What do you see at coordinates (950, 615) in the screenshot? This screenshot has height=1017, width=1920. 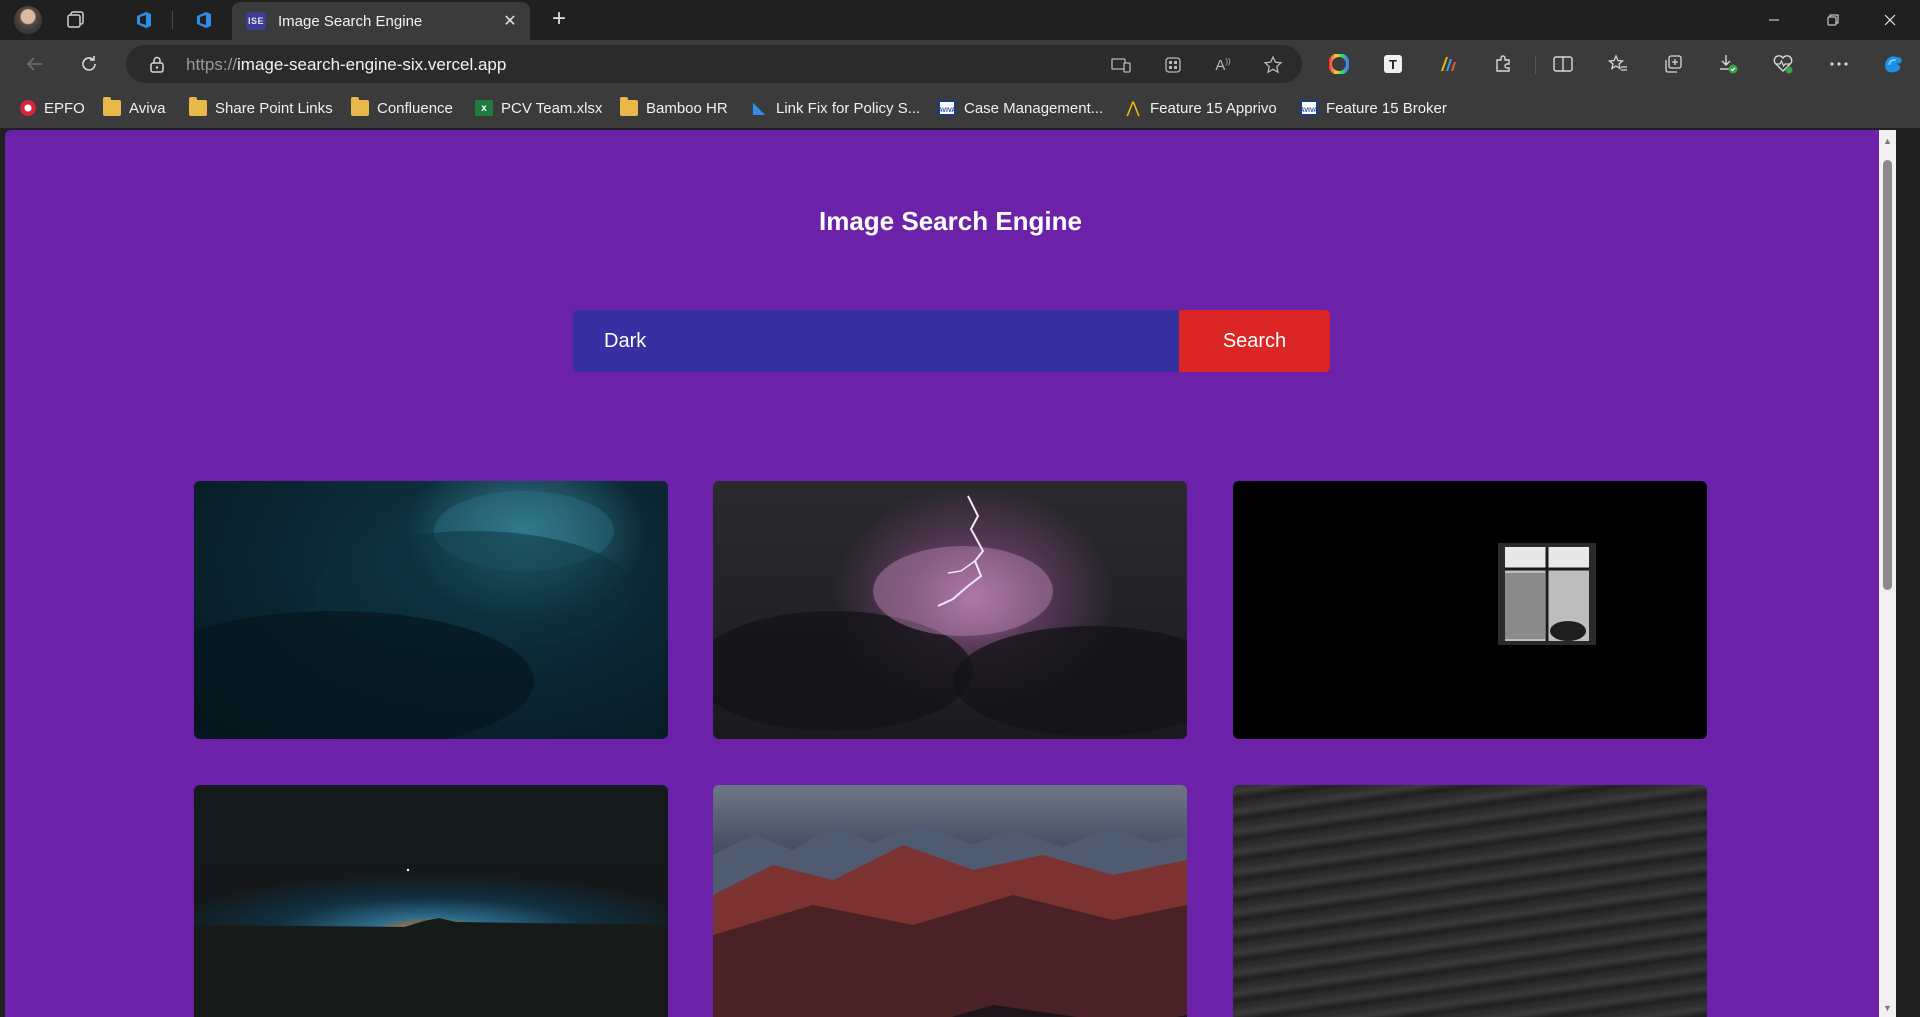 I see `lightning-artwork` at bounding box center [950, 615].